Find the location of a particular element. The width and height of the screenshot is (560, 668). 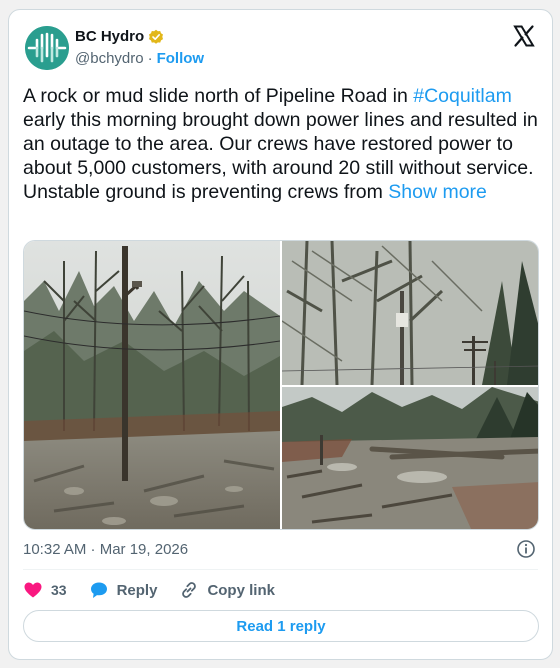

author-handle-row: @bchydro · Follow is located at coordinates (139, 58).